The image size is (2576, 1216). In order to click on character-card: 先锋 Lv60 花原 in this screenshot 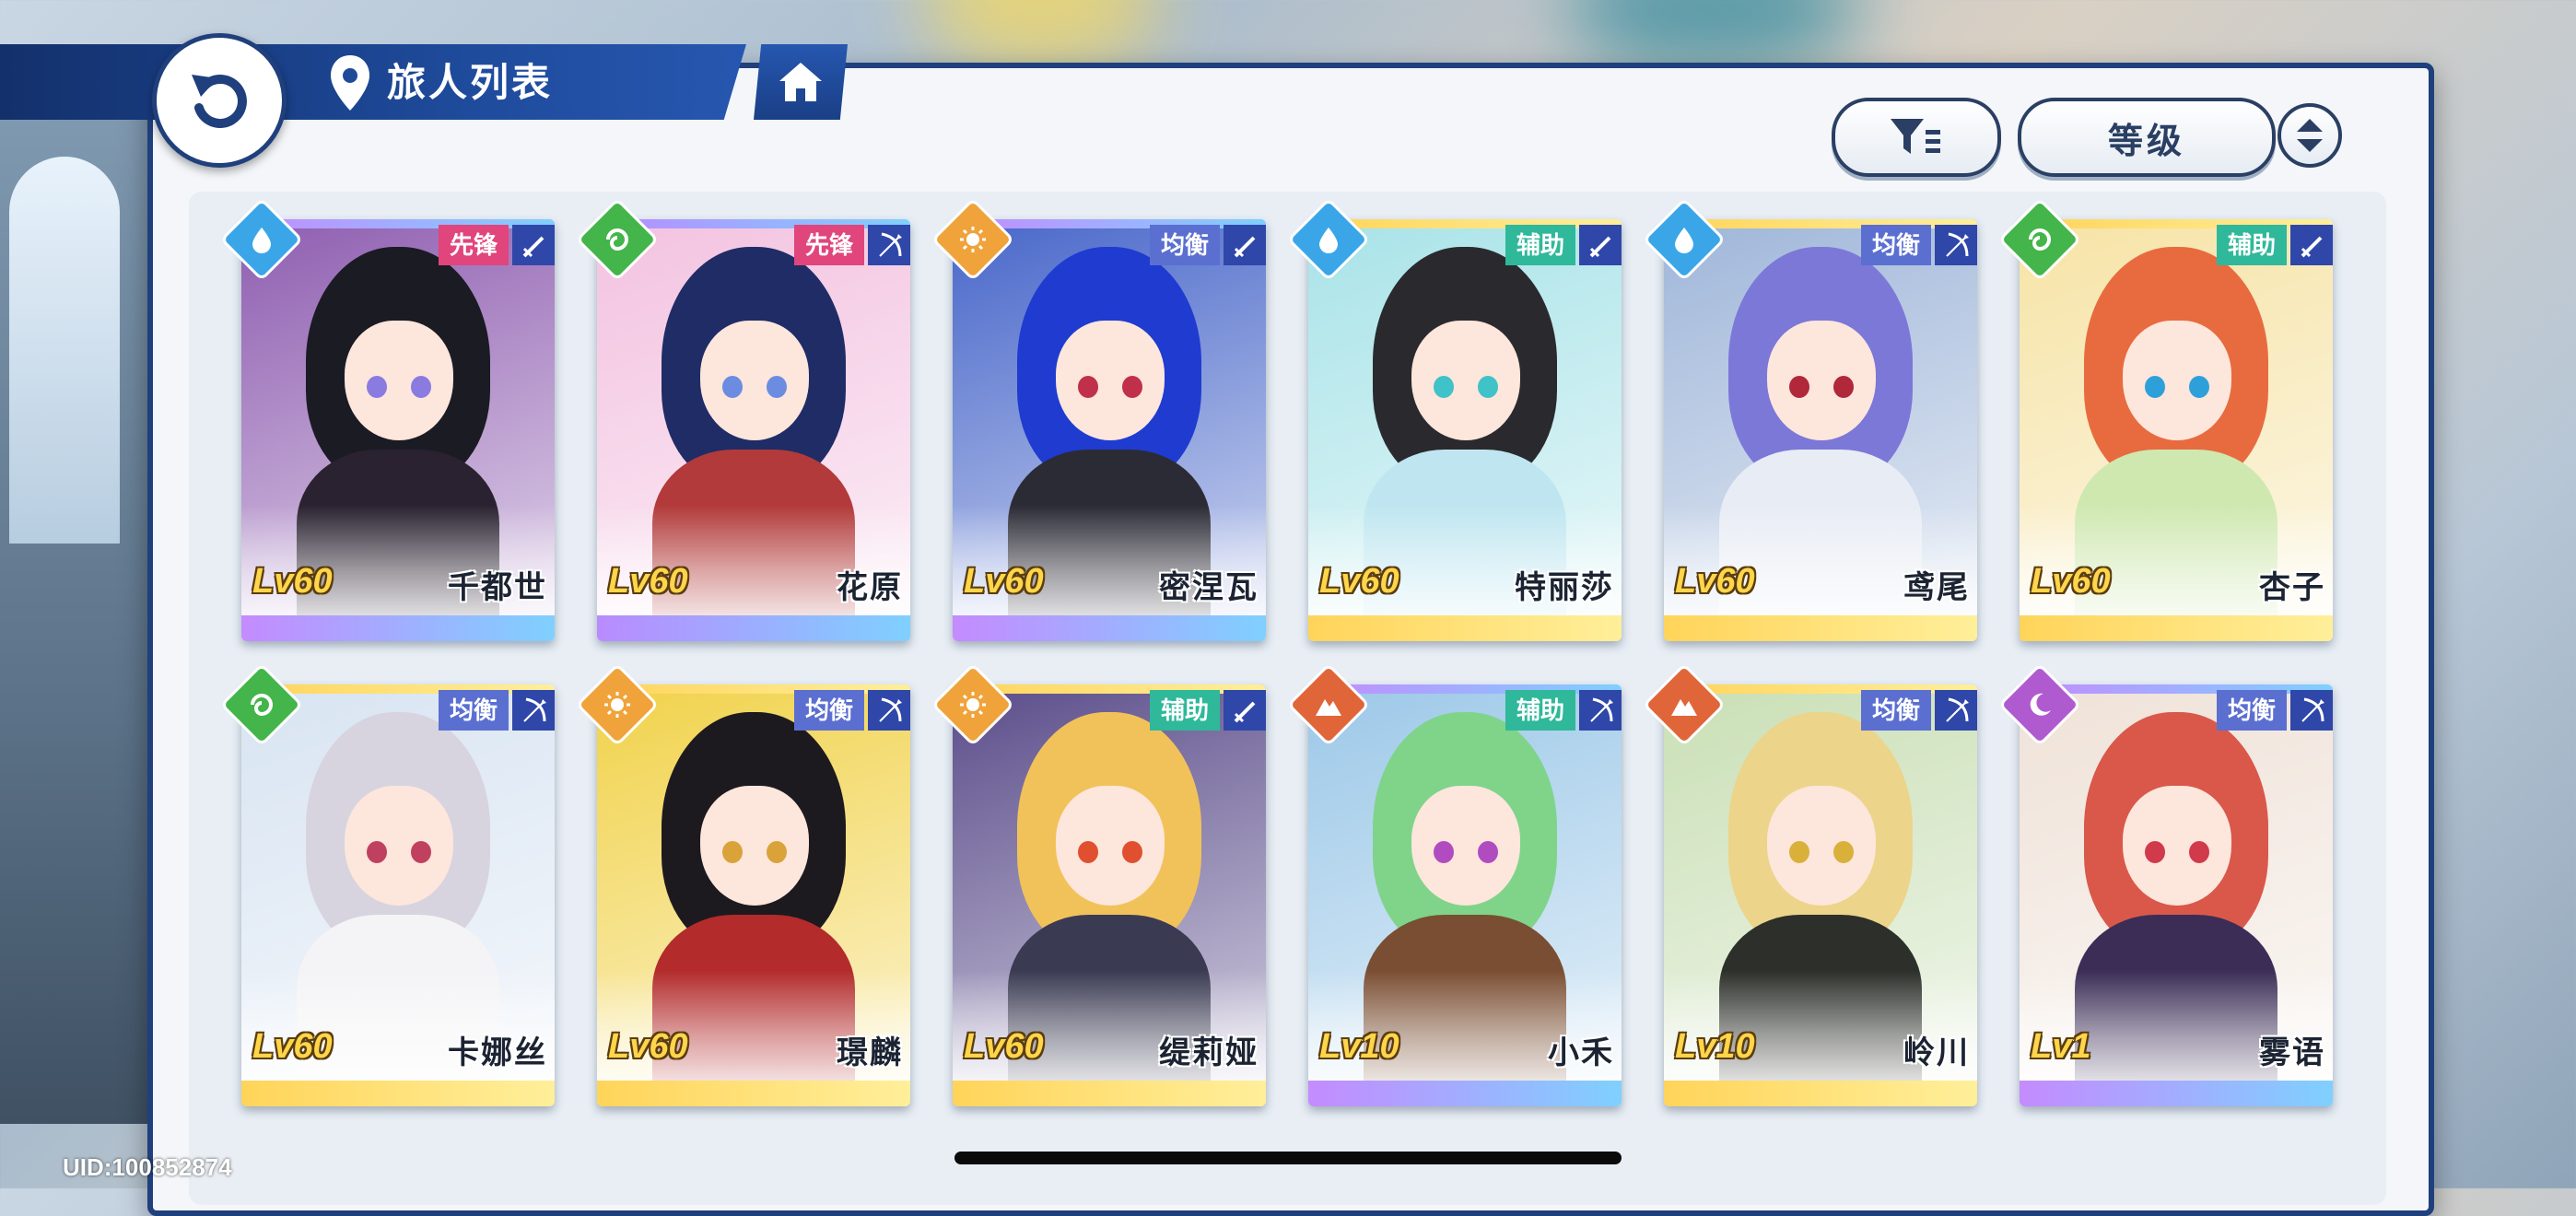, I will do `click(742, 419)`.